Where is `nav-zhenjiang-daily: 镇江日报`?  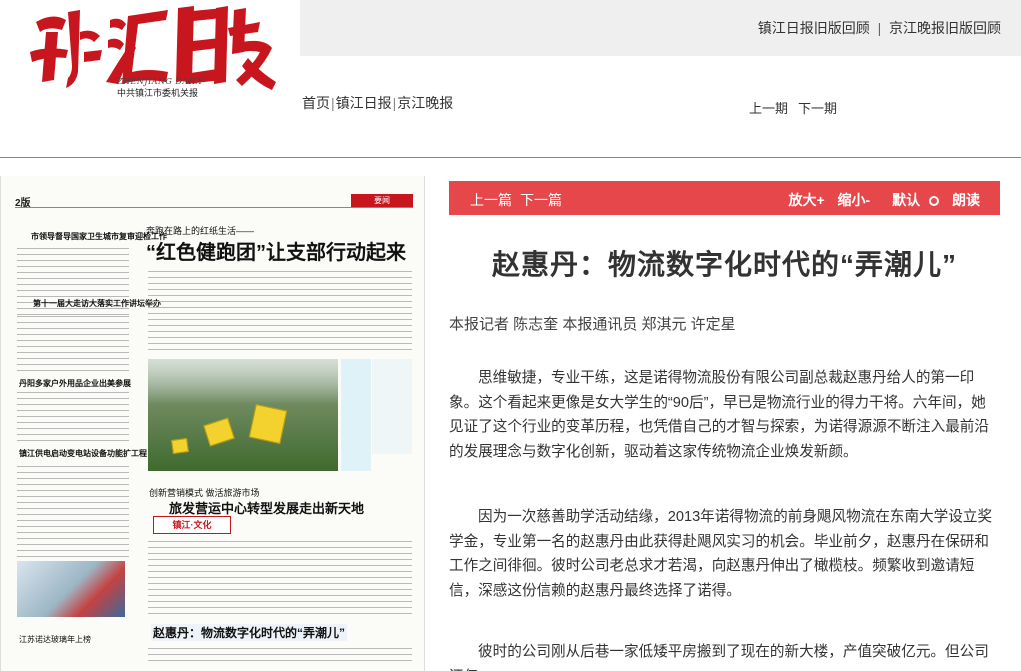 nav-zhenjiang-daily: 镇江日报 is located at coordinates (364, 103).